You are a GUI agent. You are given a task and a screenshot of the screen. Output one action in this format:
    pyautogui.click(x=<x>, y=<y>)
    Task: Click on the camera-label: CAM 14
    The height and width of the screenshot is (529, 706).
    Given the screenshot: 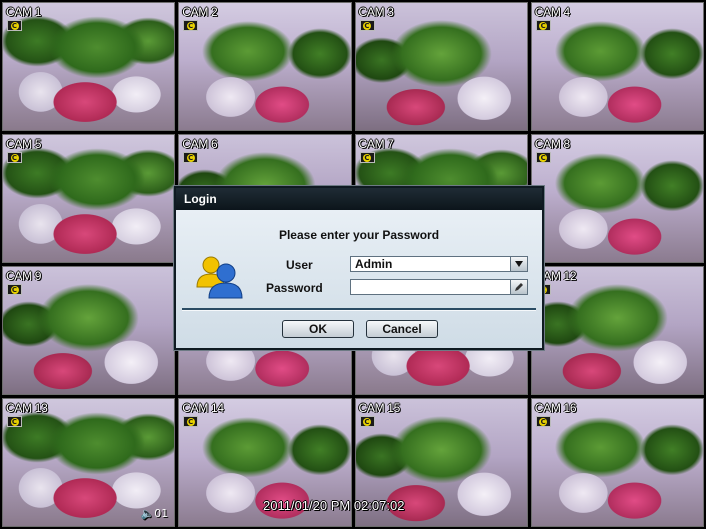 What is the action you would take?
    pyautogui.click(x=203, y=408)
    